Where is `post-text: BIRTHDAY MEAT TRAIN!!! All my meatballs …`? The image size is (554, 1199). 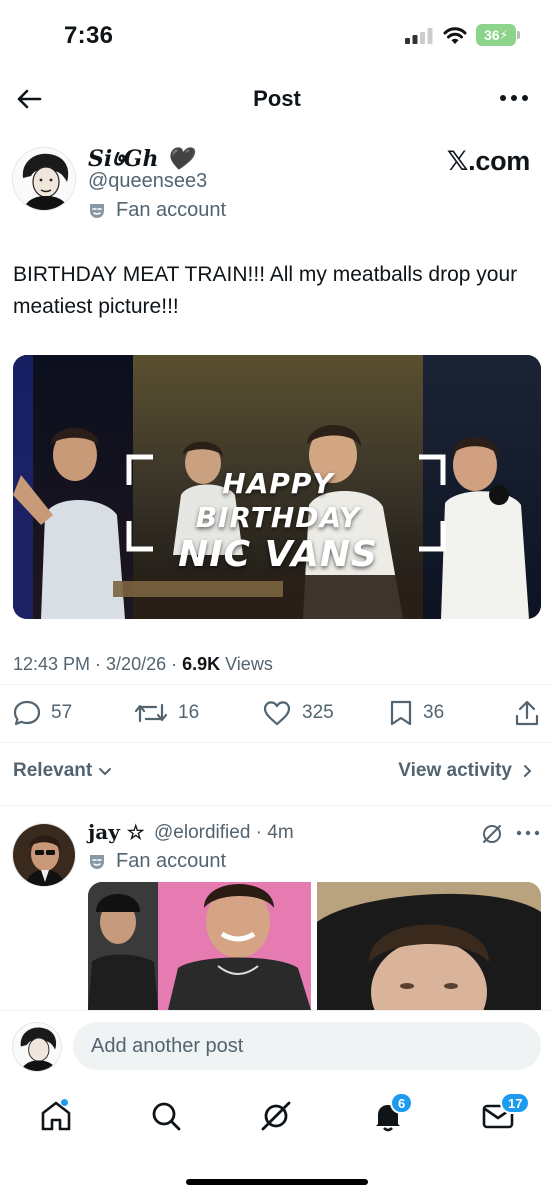 post-text: BIRTHDAY MEAT TRAIN!!! All my meatballs … is located at coordinates (265, 290).